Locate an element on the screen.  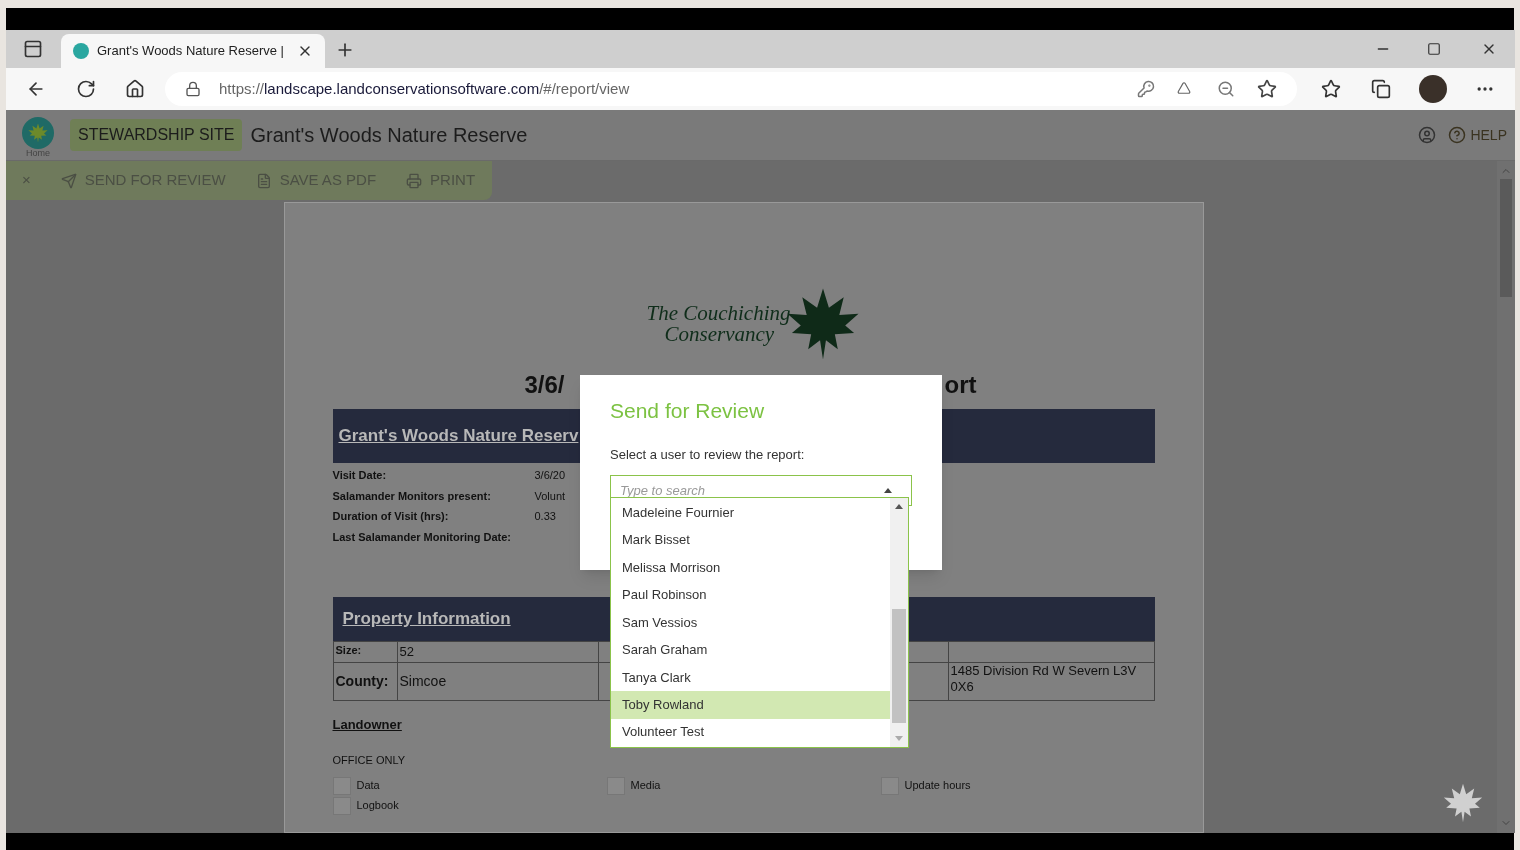
printer-icon is located at coordinates (414, 180).